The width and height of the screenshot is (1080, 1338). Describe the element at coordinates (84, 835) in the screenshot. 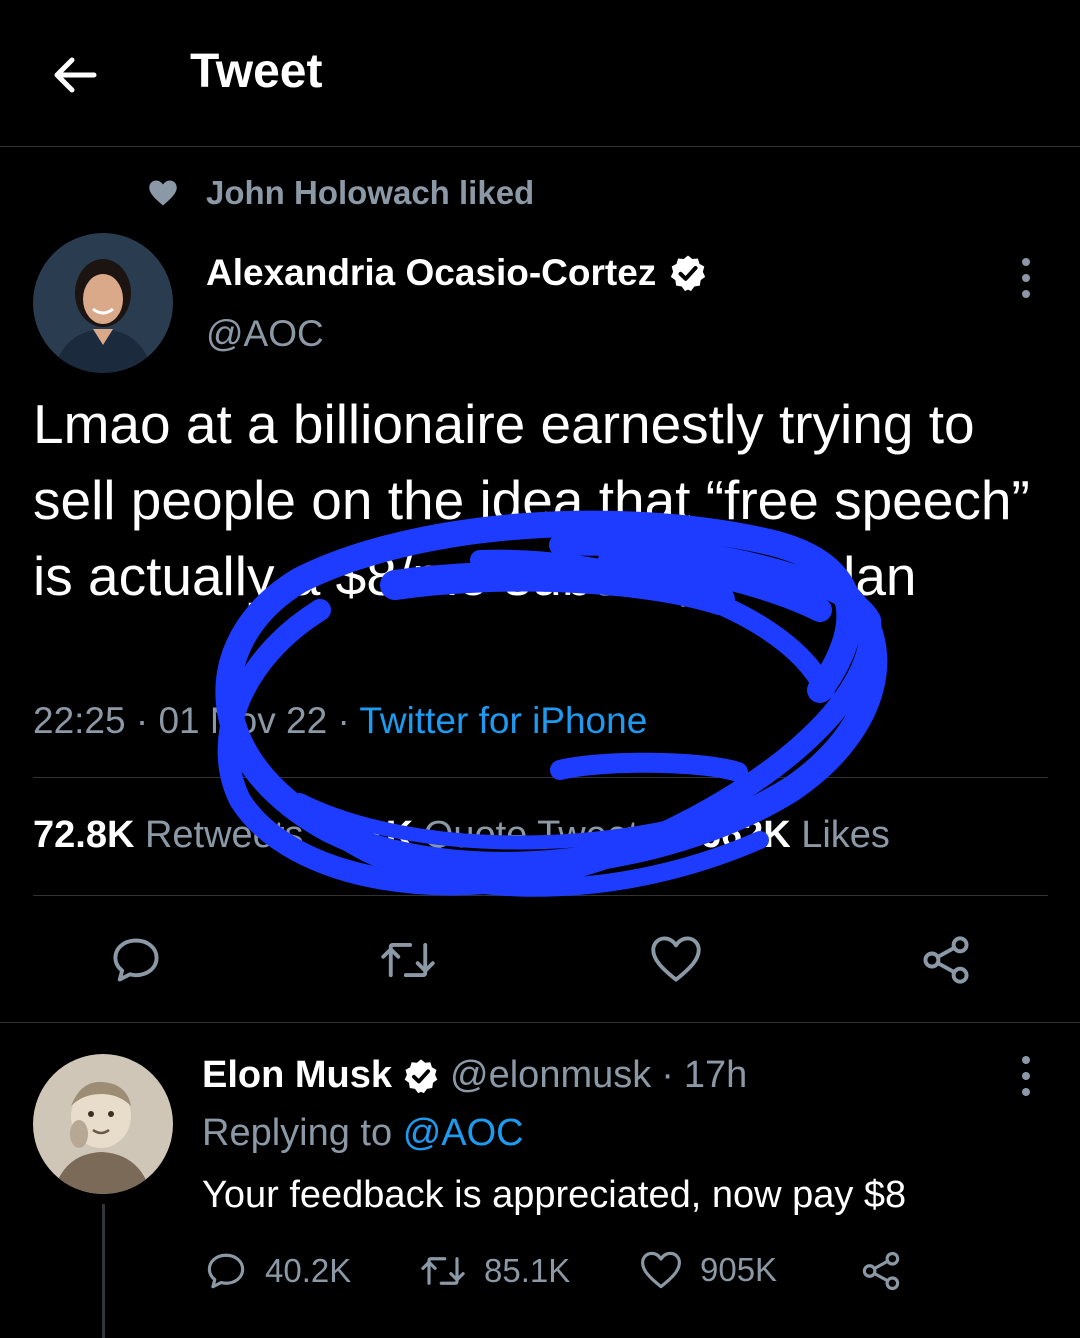

I see `retweets-count: 72.8K` at that location.